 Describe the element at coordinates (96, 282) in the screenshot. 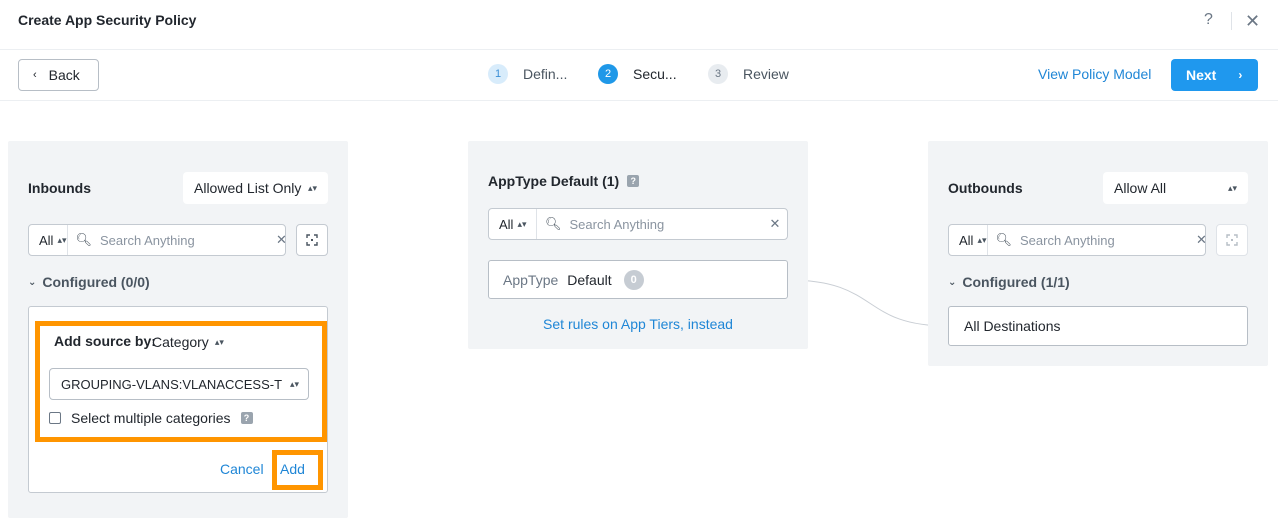

I see `configured-label: Configured (0/0)` at that location.